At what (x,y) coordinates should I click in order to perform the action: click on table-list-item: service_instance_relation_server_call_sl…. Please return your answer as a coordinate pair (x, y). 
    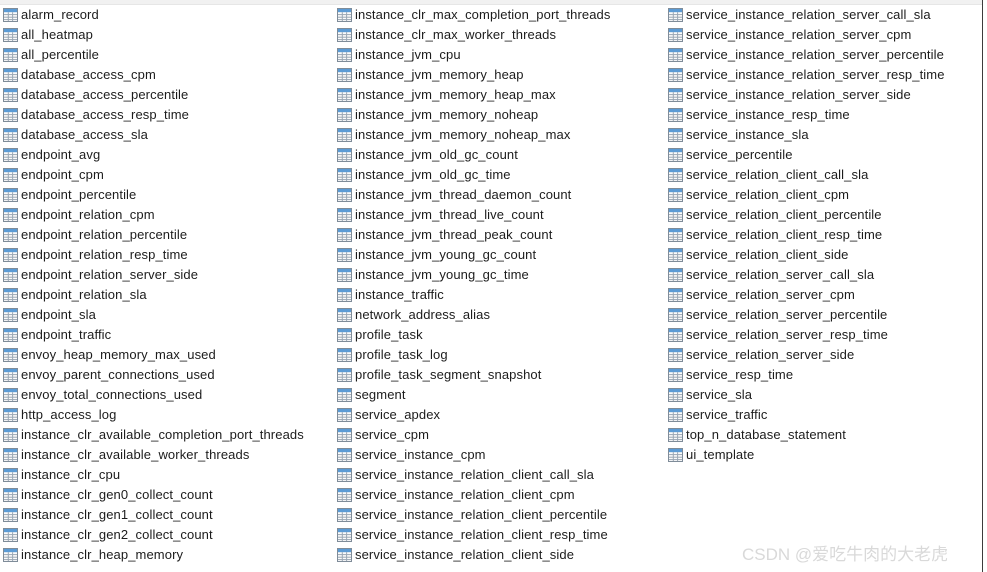
    Looking at the image, I should click on (825, 15).